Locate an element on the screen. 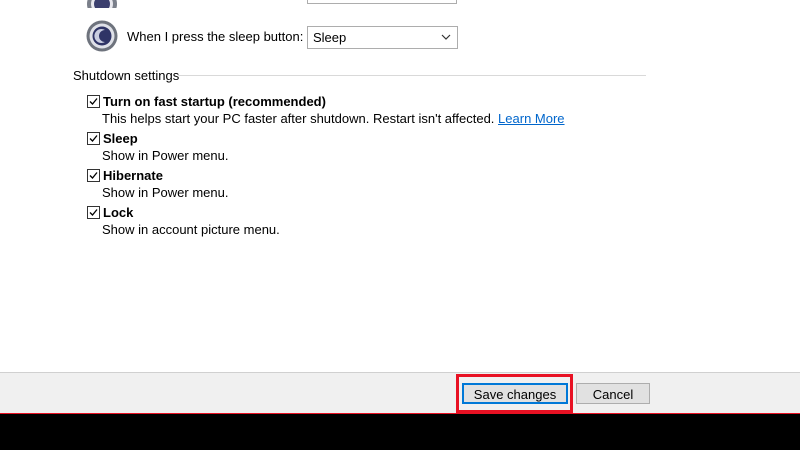 The width and height of the screenshot is (800, 450). sleep-button-select-value: Sleep is located at coordinates (330, 37).